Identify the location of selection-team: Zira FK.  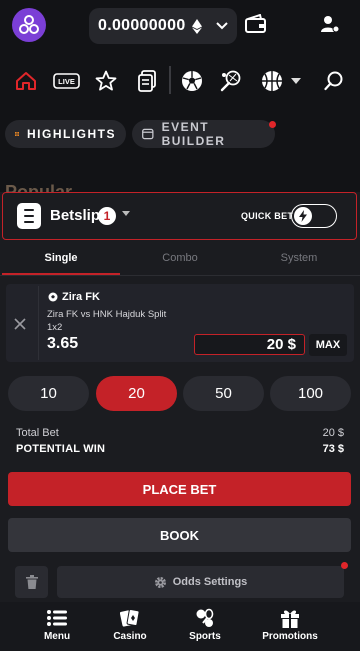
(74, 297).